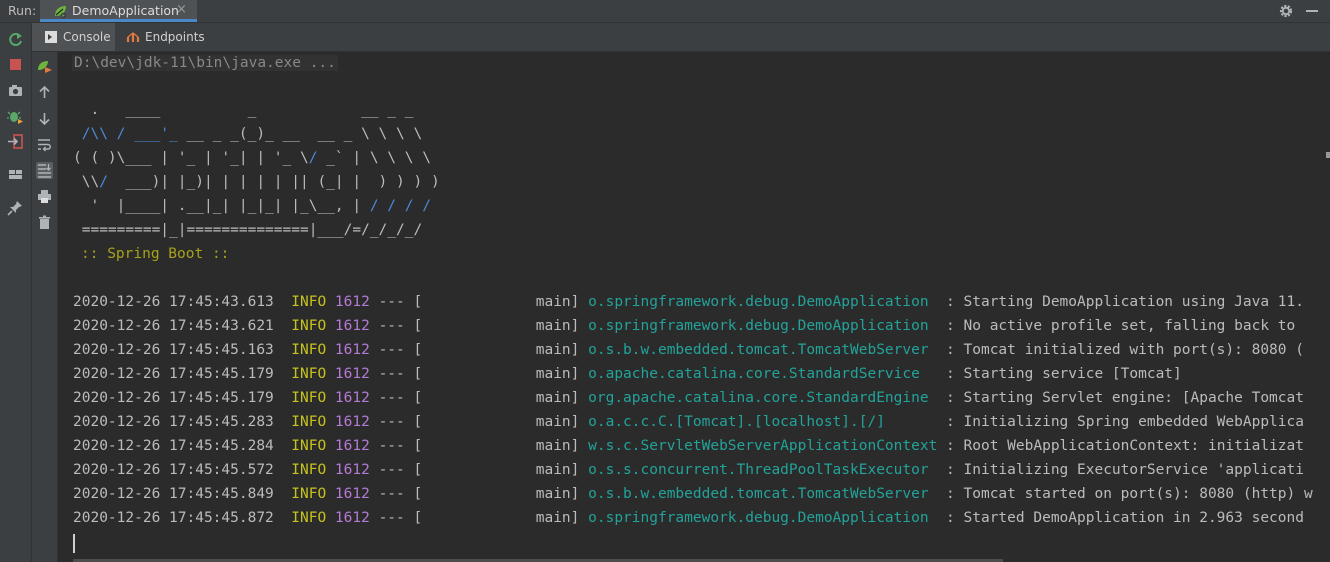 This screenshot has height=562, width=1330. Describe the element at coordinates (1286, 11) in the screenshot. I see `gear-icon` at that location.